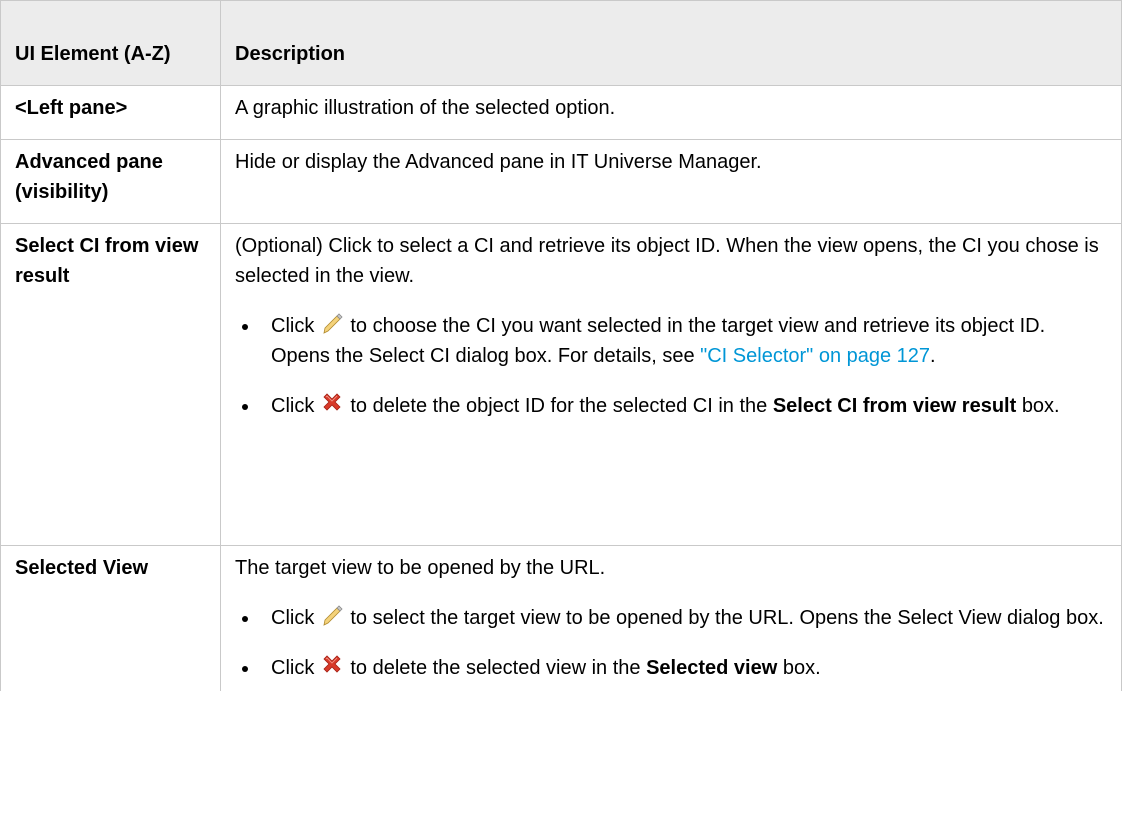 The image size is (1125, 835). Describe the element at coordinates (110, 43) in the screenshot. I see `column-header-ui-element: UI Element (A-Z)` at that location.